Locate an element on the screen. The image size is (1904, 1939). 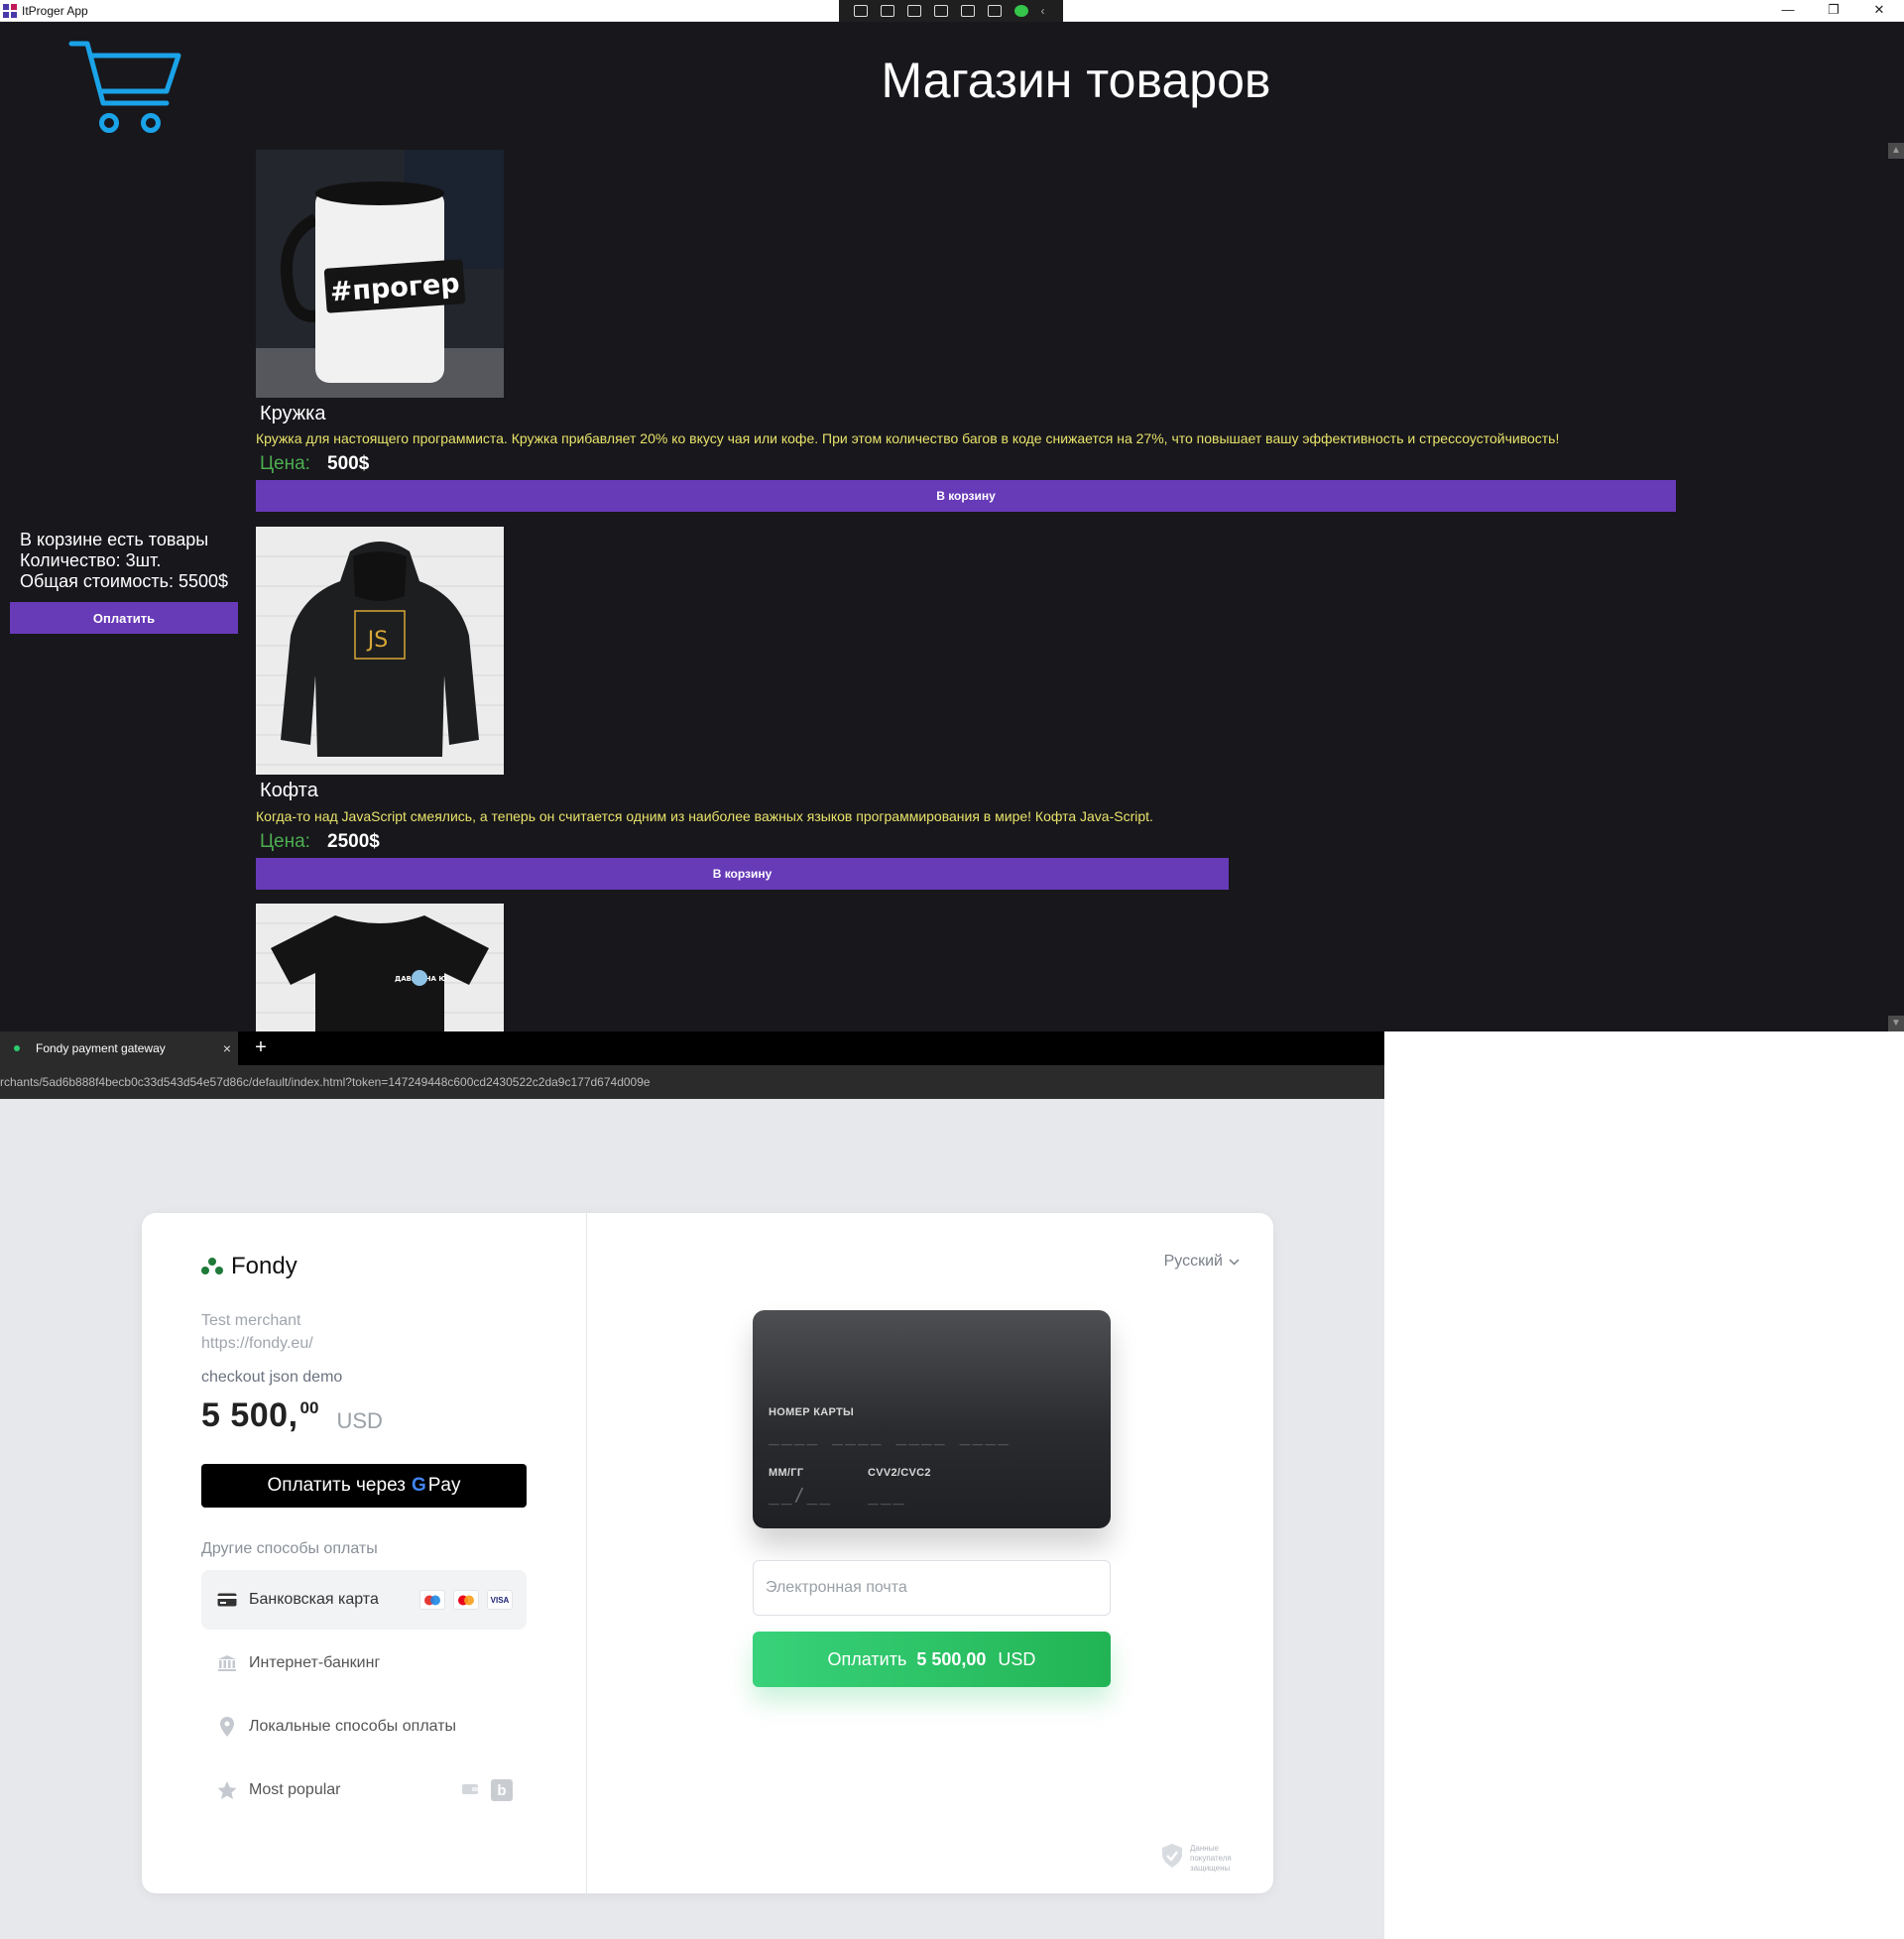
toolbar-select-icon is located at coordinates (913, 11).